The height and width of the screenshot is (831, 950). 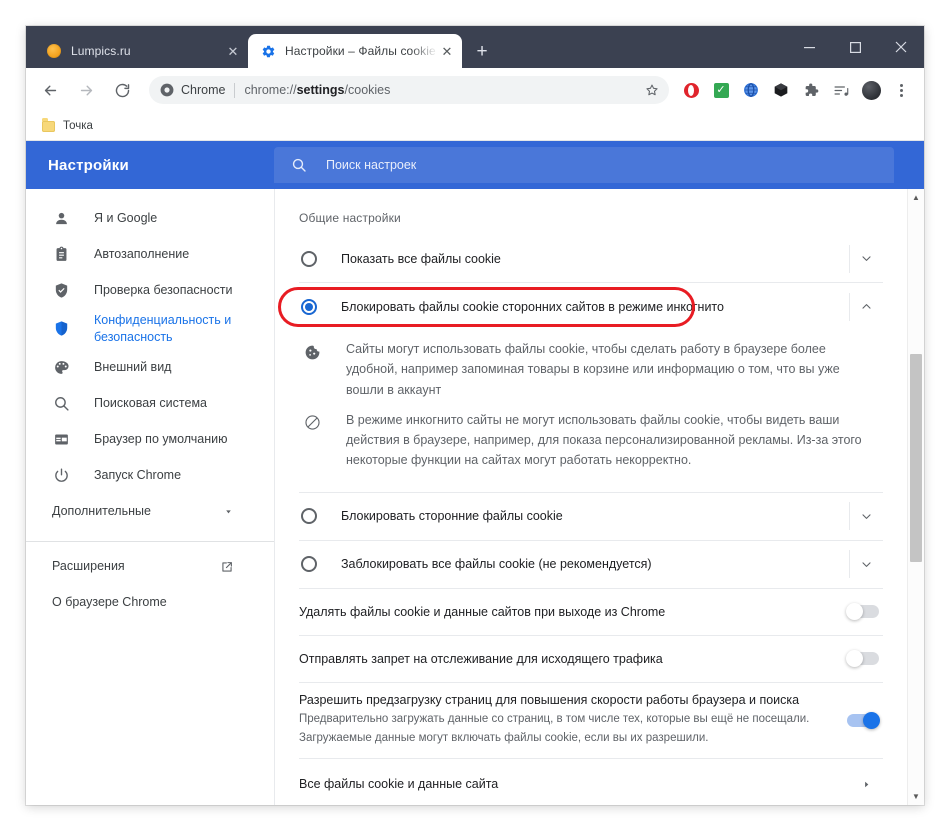 What do you see at coordinates (143, 404) in the screenshot?
I see `sidebar-item-search-engine: Поисковая система` at bounding box center [143, 404].